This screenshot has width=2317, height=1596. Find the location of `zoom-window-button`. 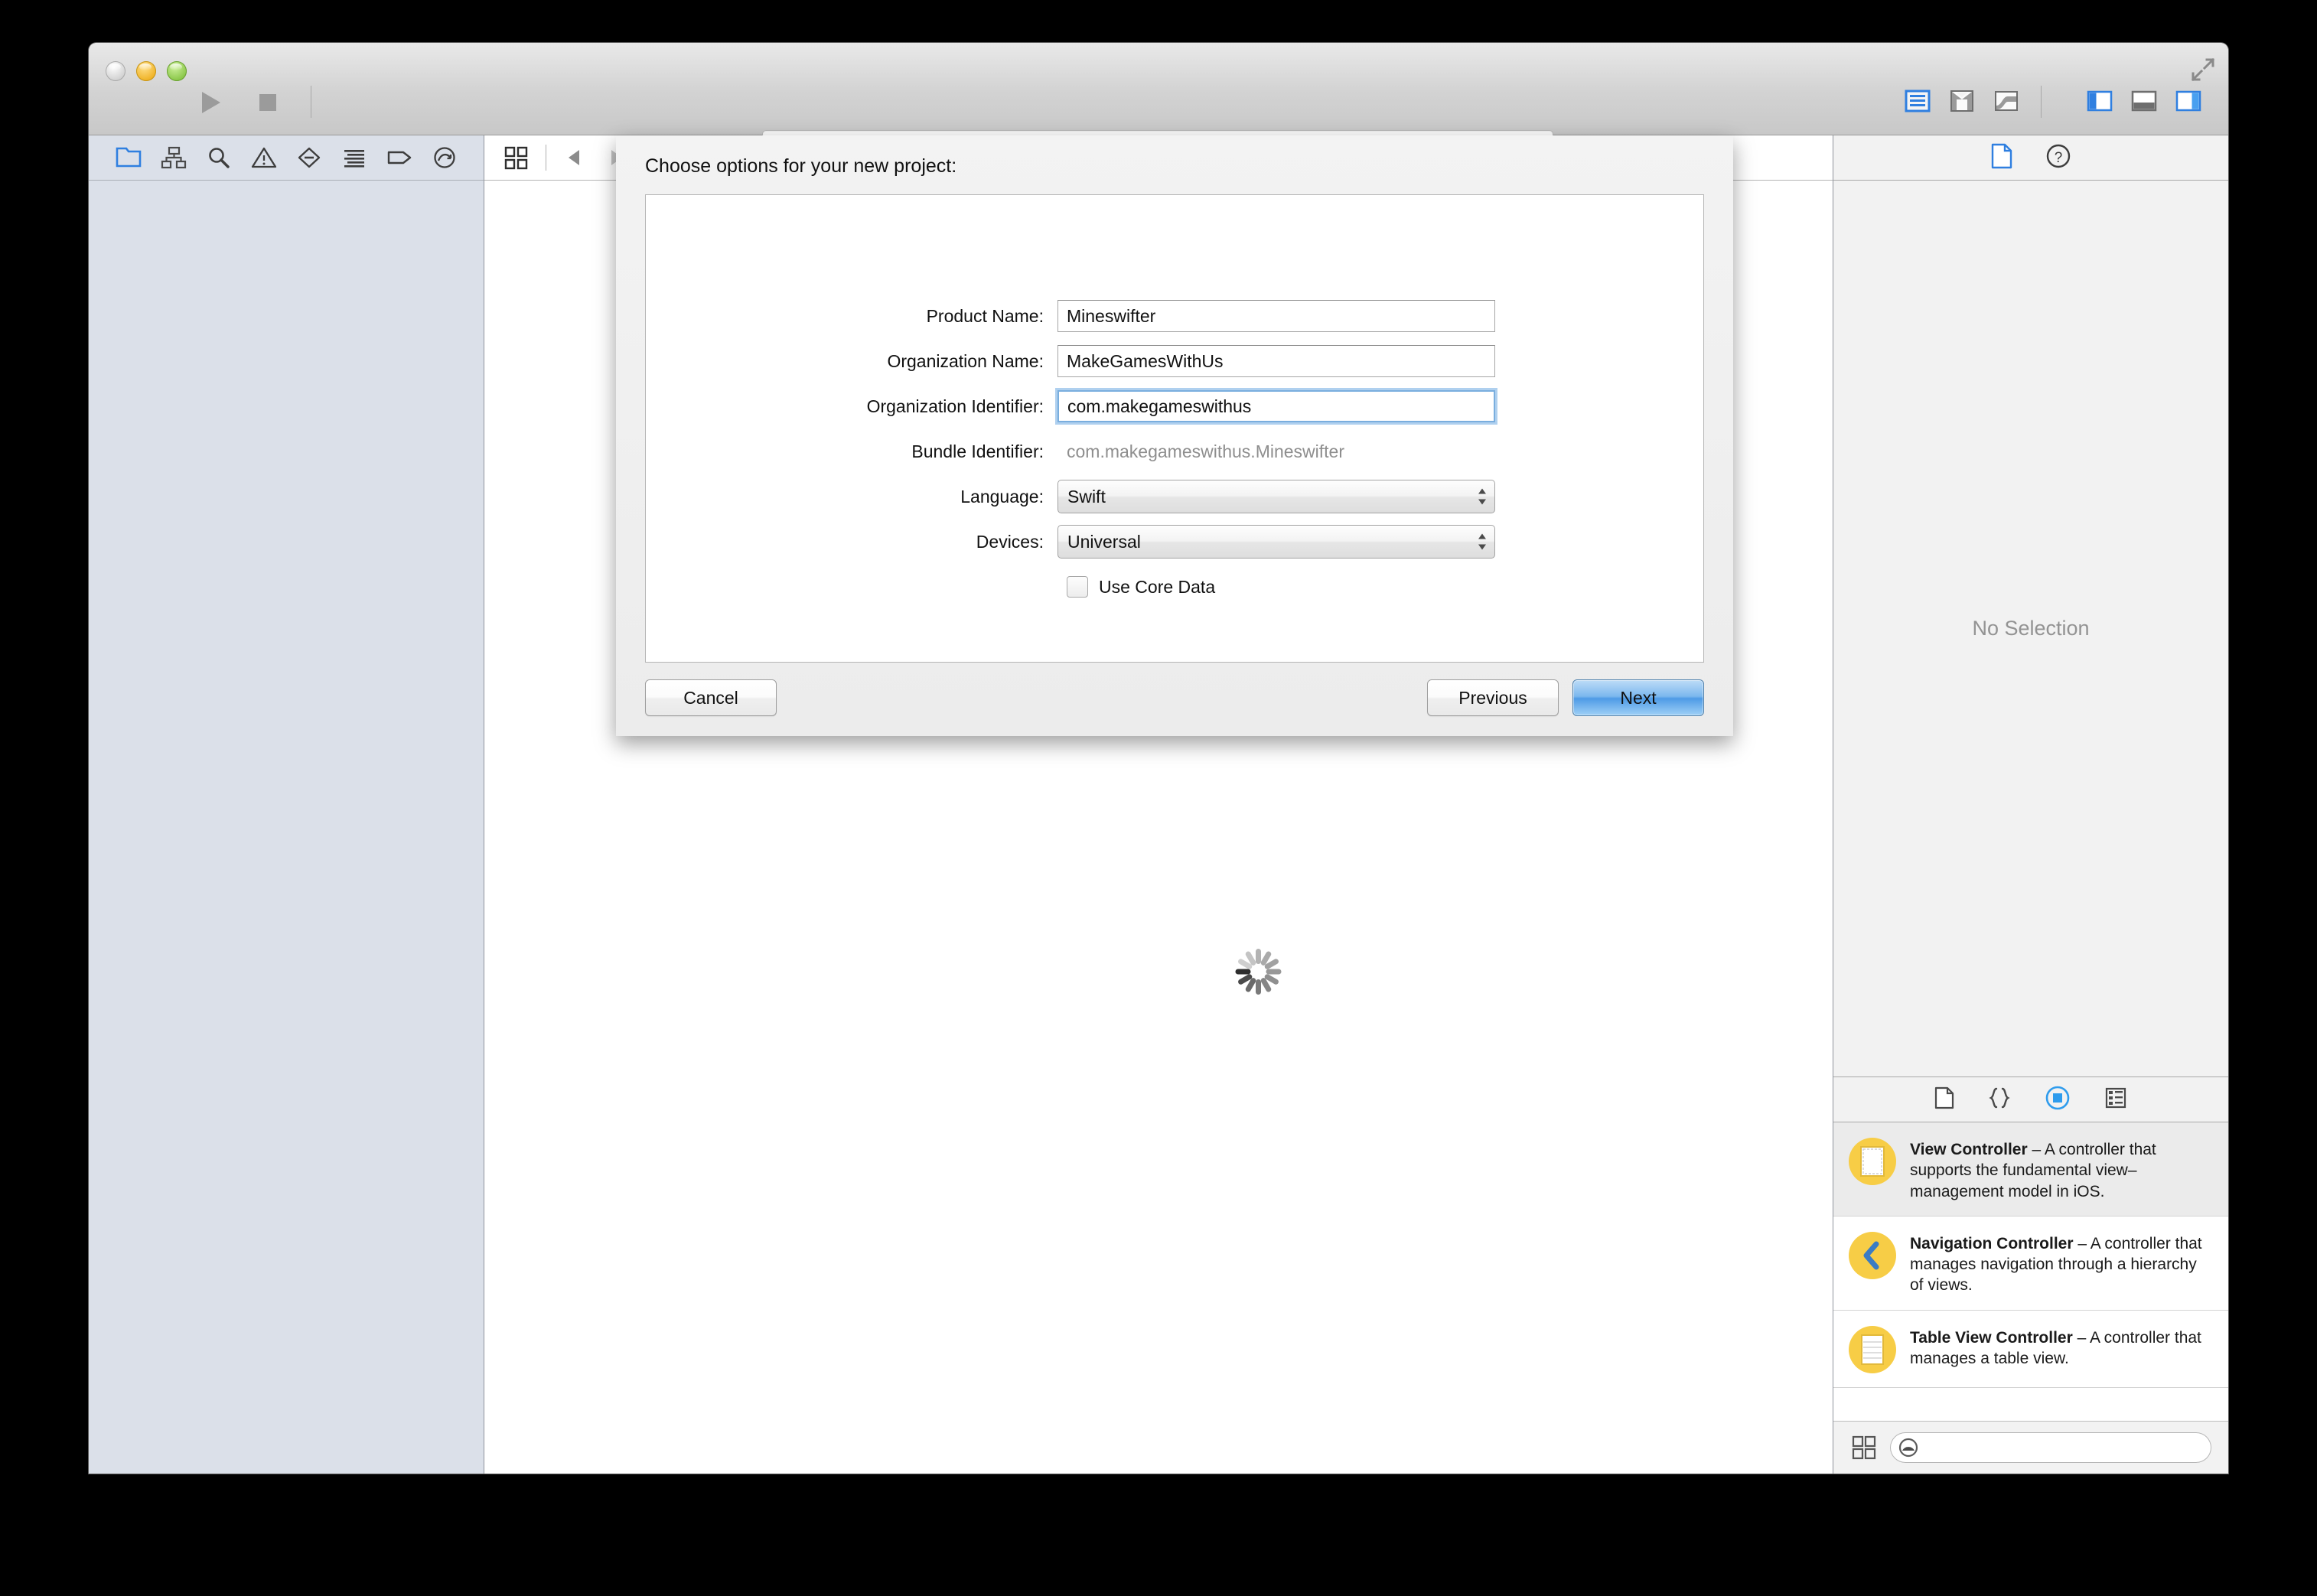

zoom-window-button is located at coordinates (177, 71).